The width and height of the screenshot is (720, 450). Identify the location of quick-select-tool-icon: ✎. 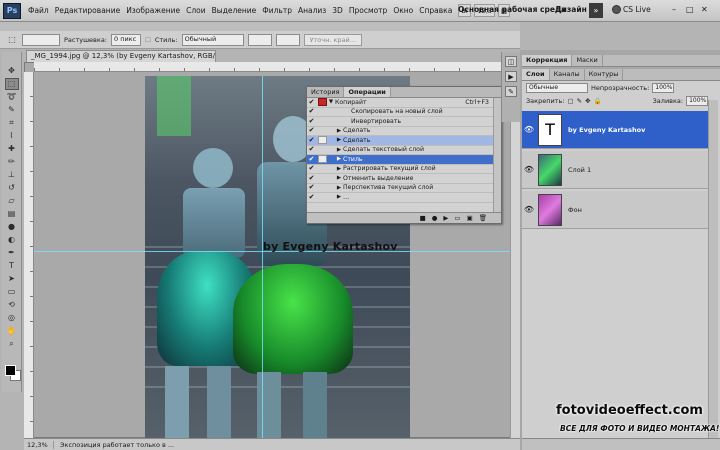
(12, 110).